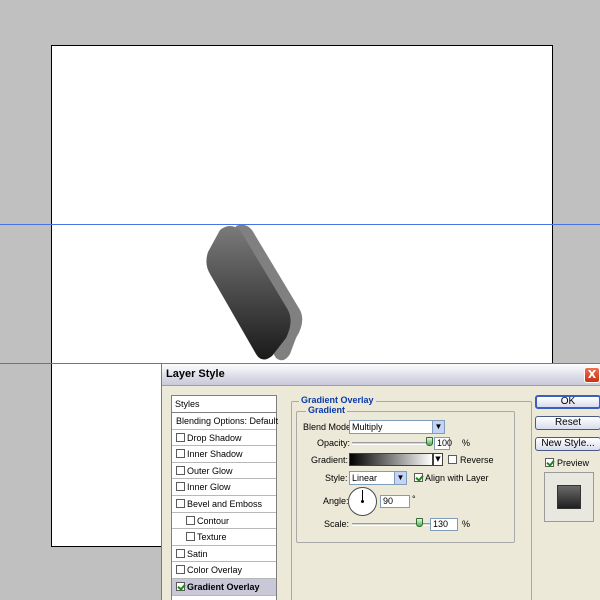 The height and width of the screenshot is (600, 600). I want to click on close-icon: X, so click(592, 375).